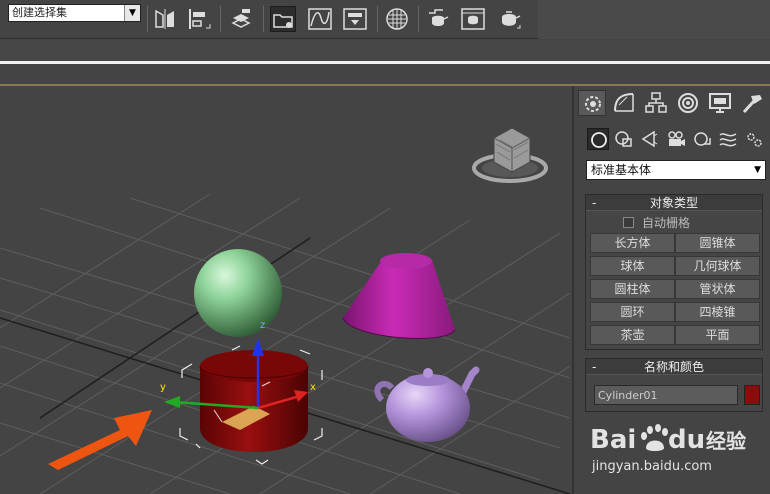 The height and width of the screenshot is (494, 770). I want to click on name-color-title: 名称和颜色, so click(673, 367).